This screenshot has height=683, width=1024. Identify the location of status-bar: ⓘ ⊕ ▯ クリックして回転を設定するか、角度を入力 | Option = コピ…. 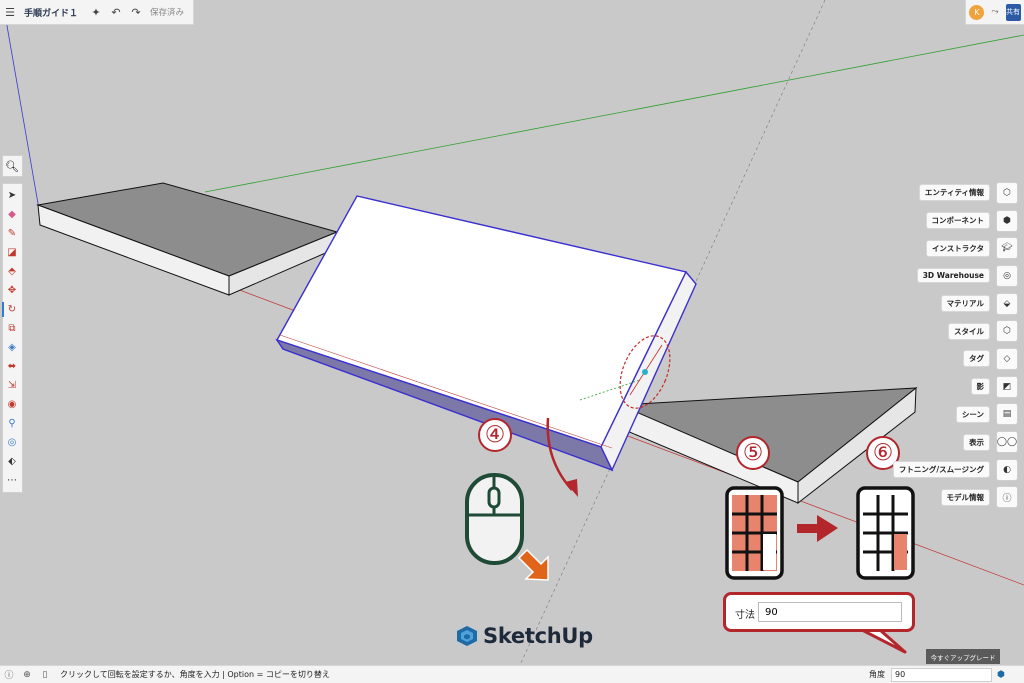
(512, 674).